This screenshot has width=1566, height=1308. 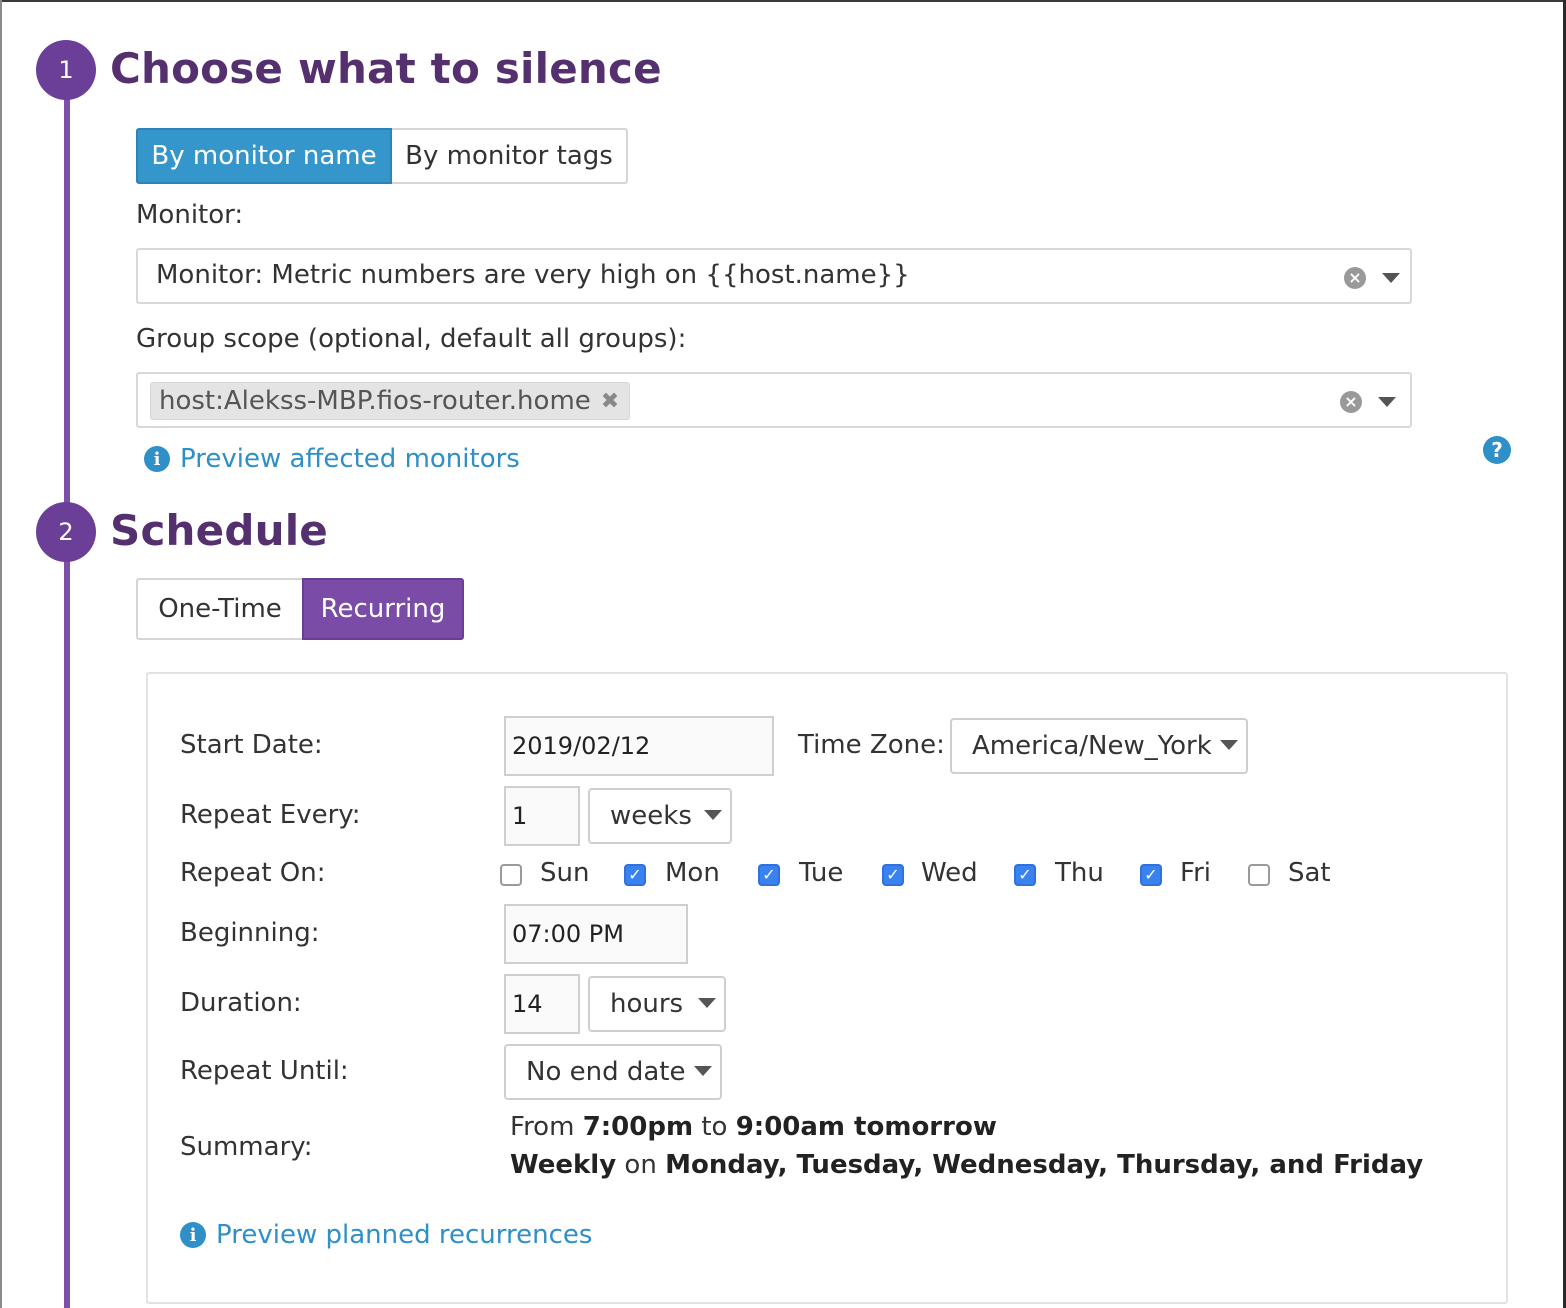 I want to click on beginning-label: Beginning:, so click(x=250, y=933).